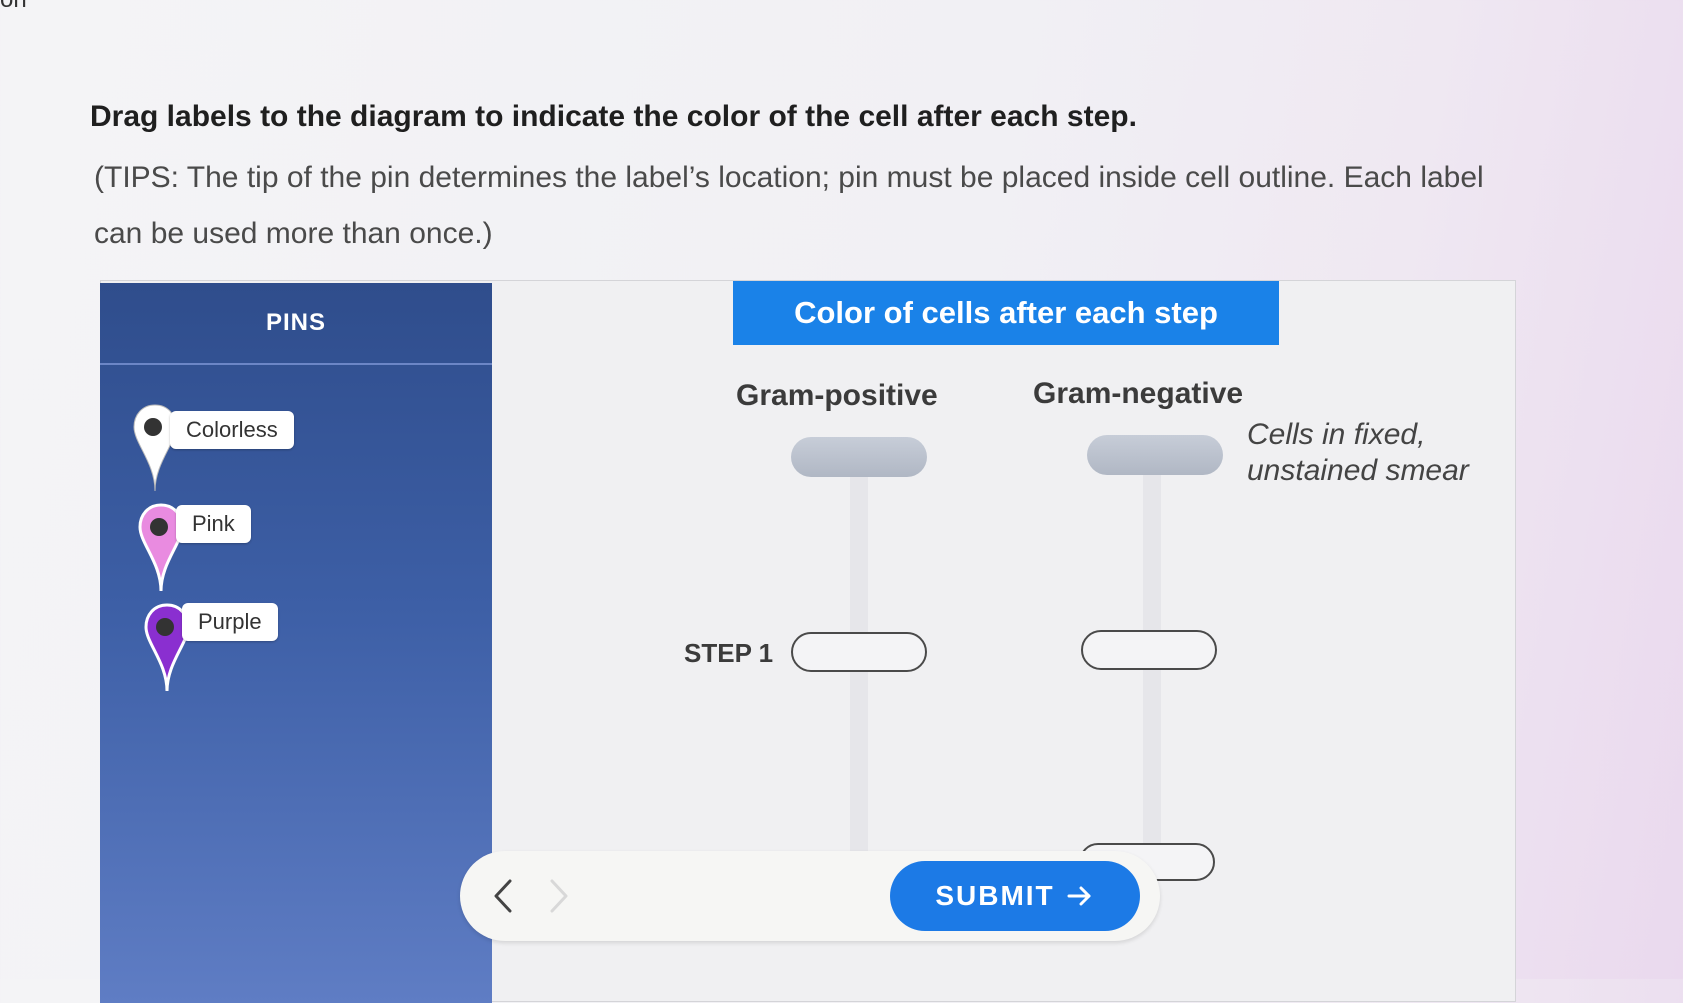 The width and height of the screenshot is (1683, 1003). I want to click on column-header-gram-positive: Gram-positive, so click(837, 395).